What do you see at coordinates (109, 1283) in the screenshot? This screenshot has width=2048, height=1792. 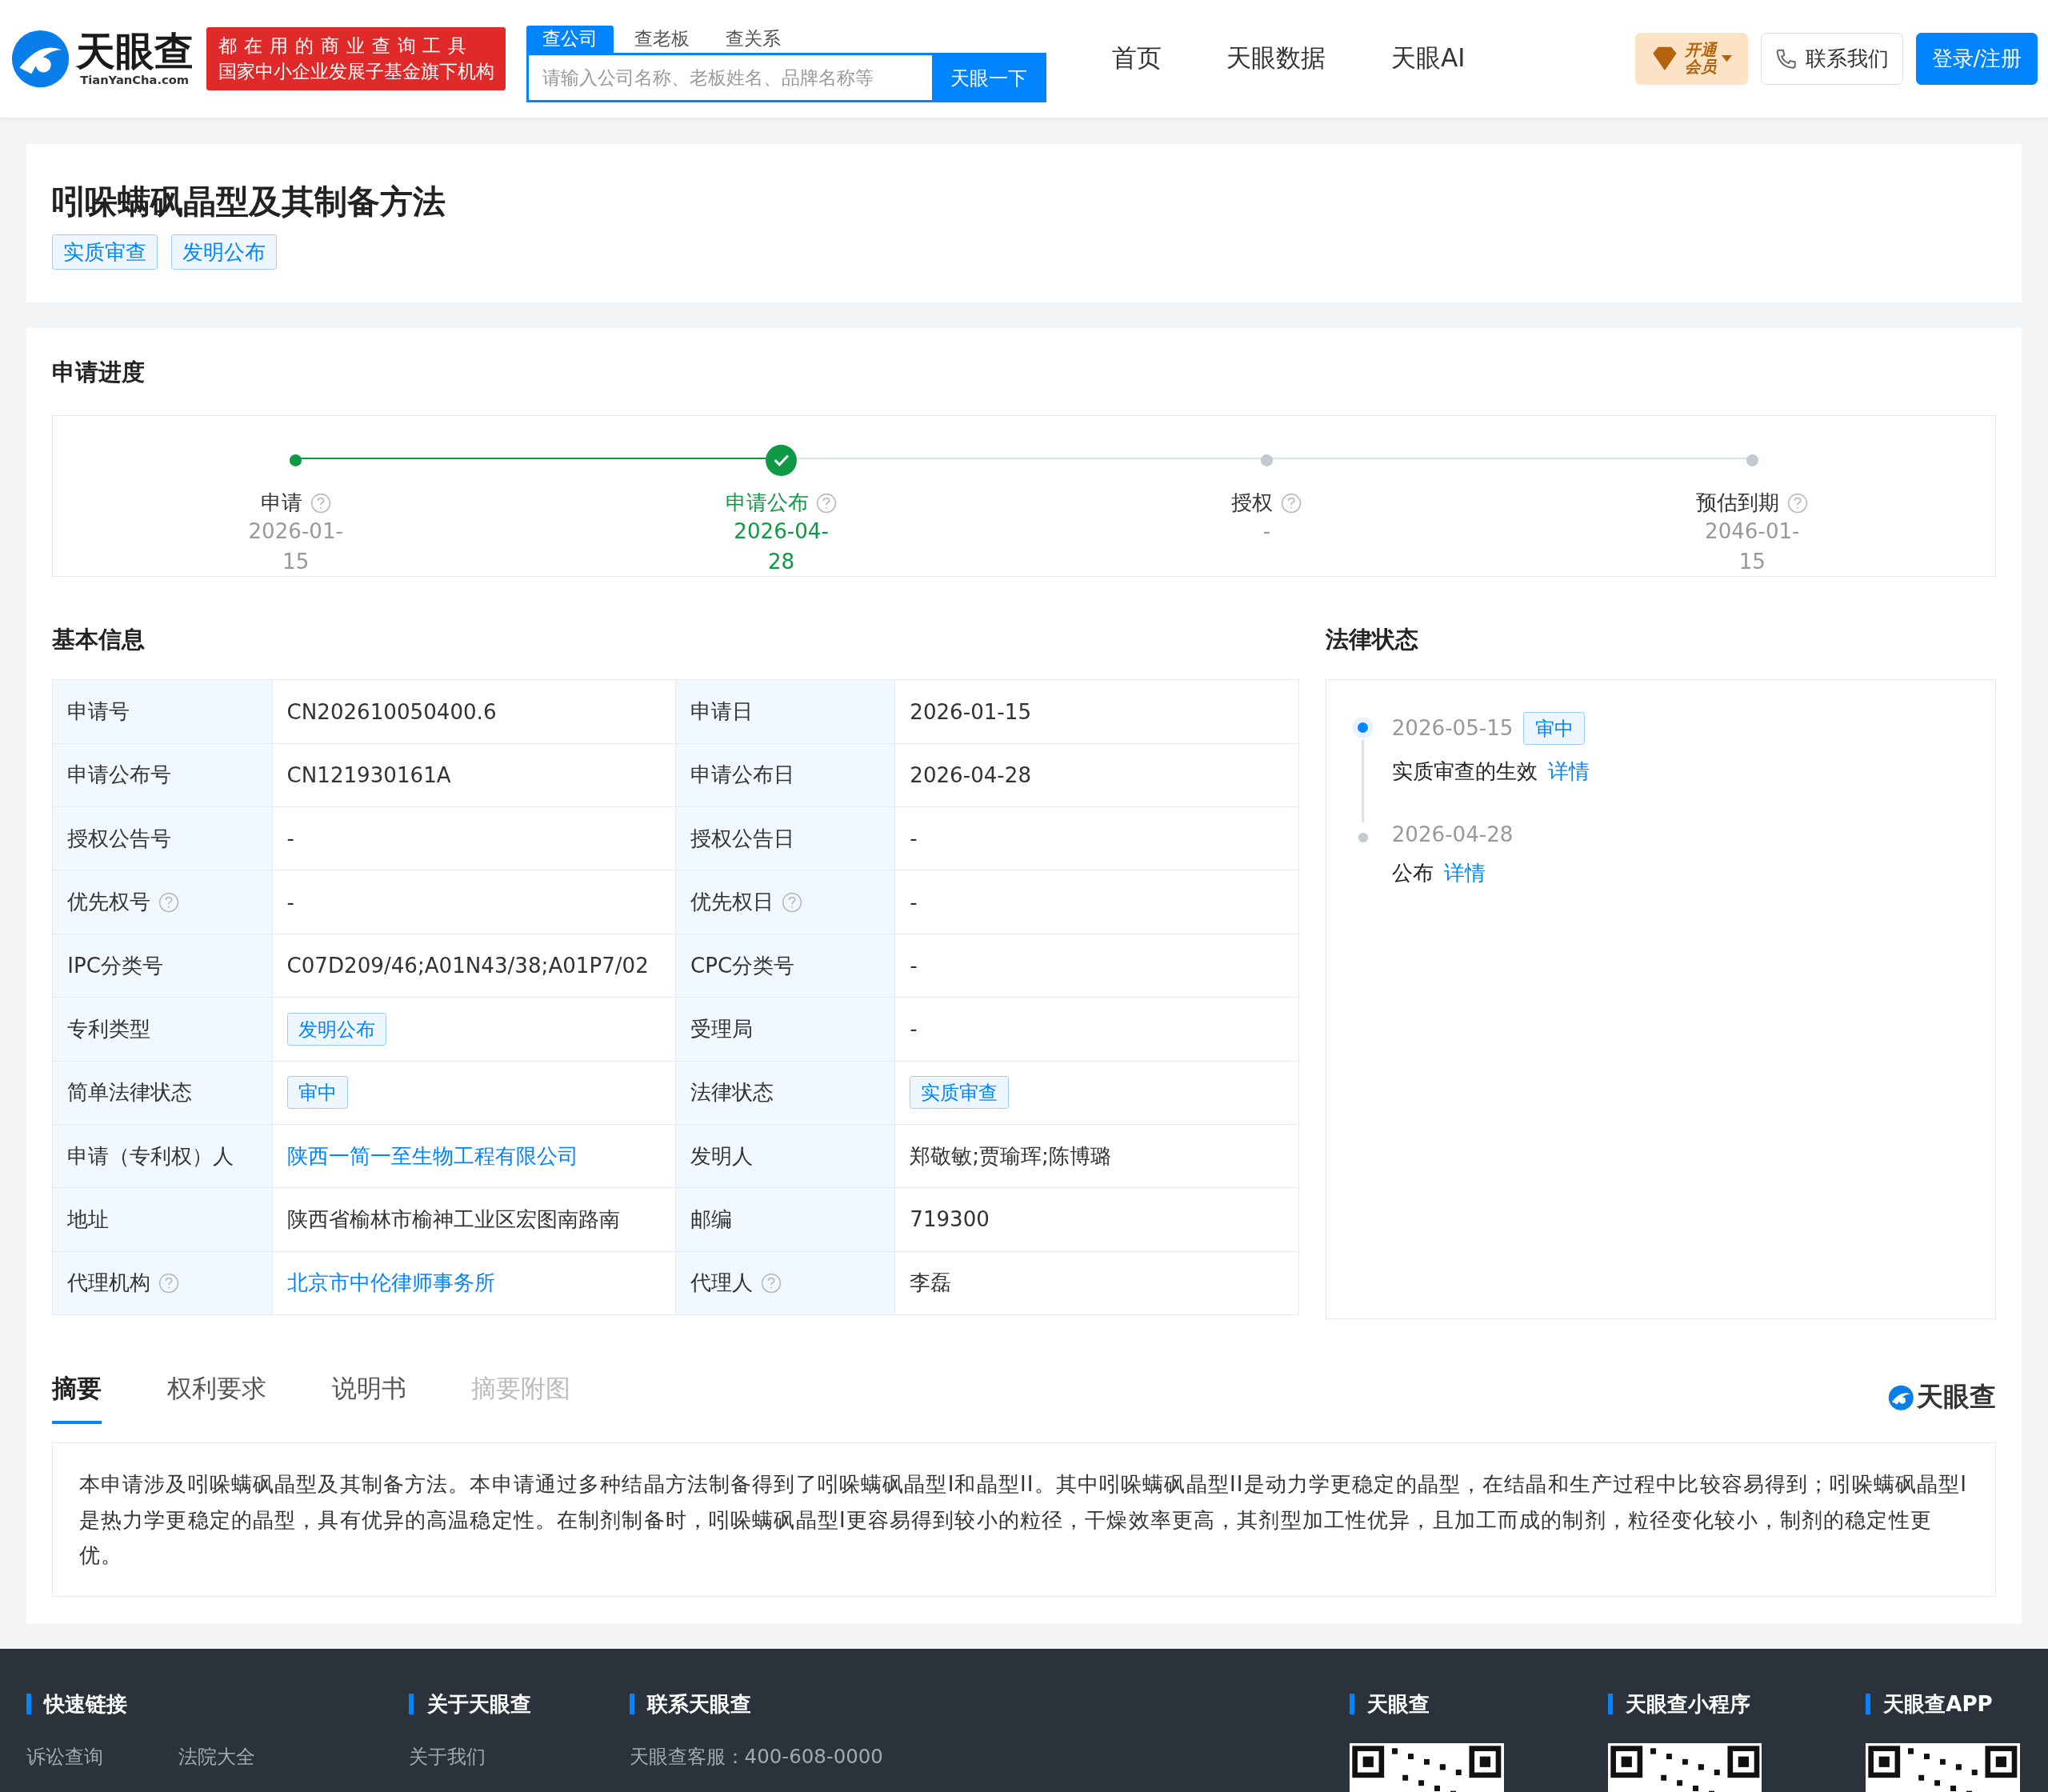 I see `field-label: 代理机构` at bounding box center [109, 1283].